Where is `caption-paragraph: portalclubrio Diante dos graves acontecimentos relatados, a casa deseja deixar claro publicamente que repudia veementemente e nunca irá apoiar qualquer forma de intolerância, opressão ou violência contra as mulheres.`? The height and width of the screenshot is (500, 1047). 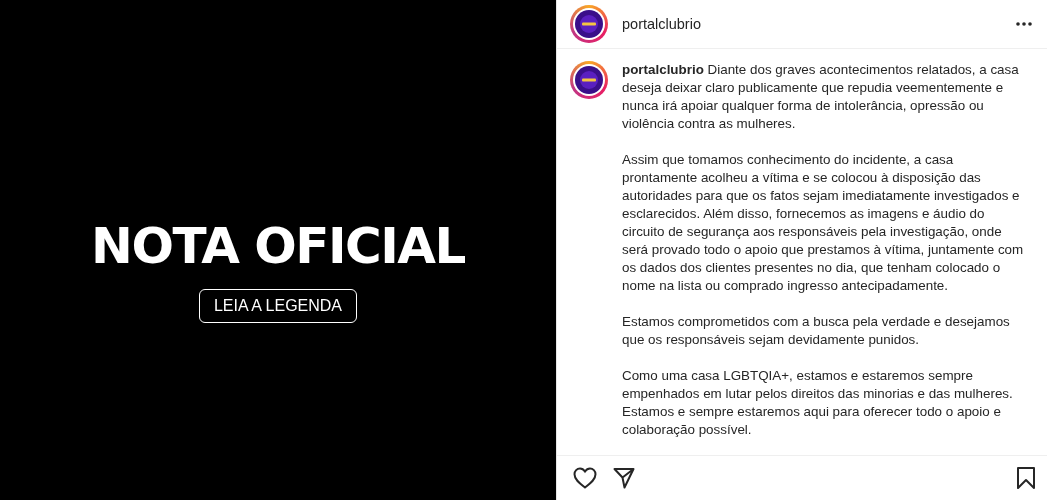 caption-paragraph: portalclubrio Diante dos graves acontecimentos relatados, a casa deseja deixar claro publicamente que repudia veementemente e nunca irá apoiar qualquer forma de intolerância, opressão ou violência contra as mulheres. is located at coordinates (821, 97).